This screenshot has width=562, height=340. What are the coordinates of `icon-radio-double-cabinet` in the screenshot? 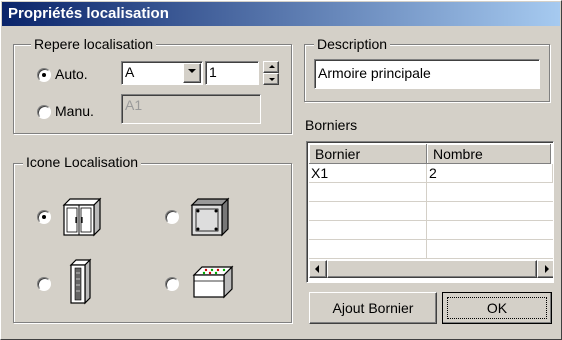 It's located at (44, 217).